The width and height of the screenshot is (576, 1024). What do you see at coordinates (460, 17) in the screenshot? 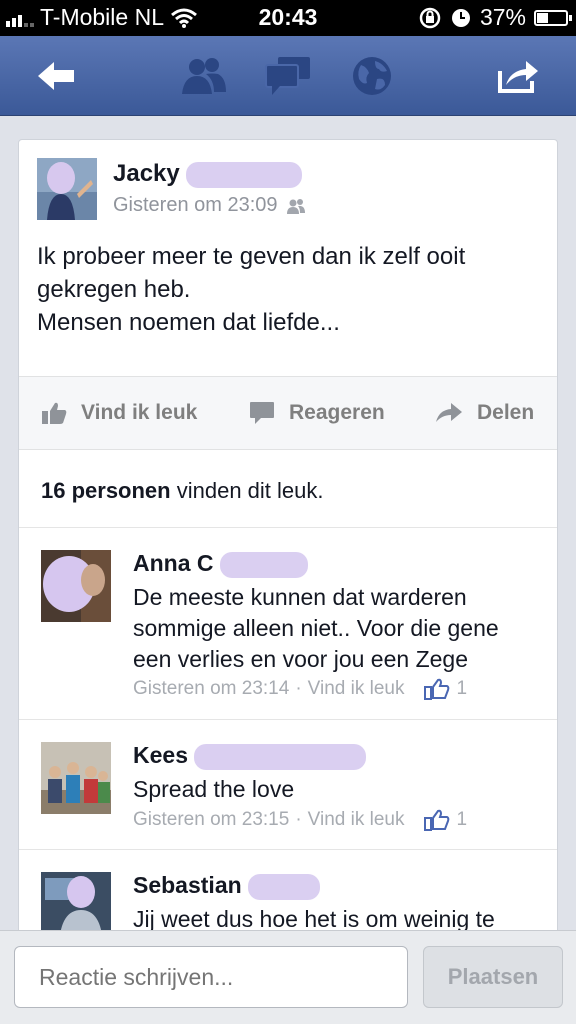
I see `alarm-icon` at bounding box center [460, 17].